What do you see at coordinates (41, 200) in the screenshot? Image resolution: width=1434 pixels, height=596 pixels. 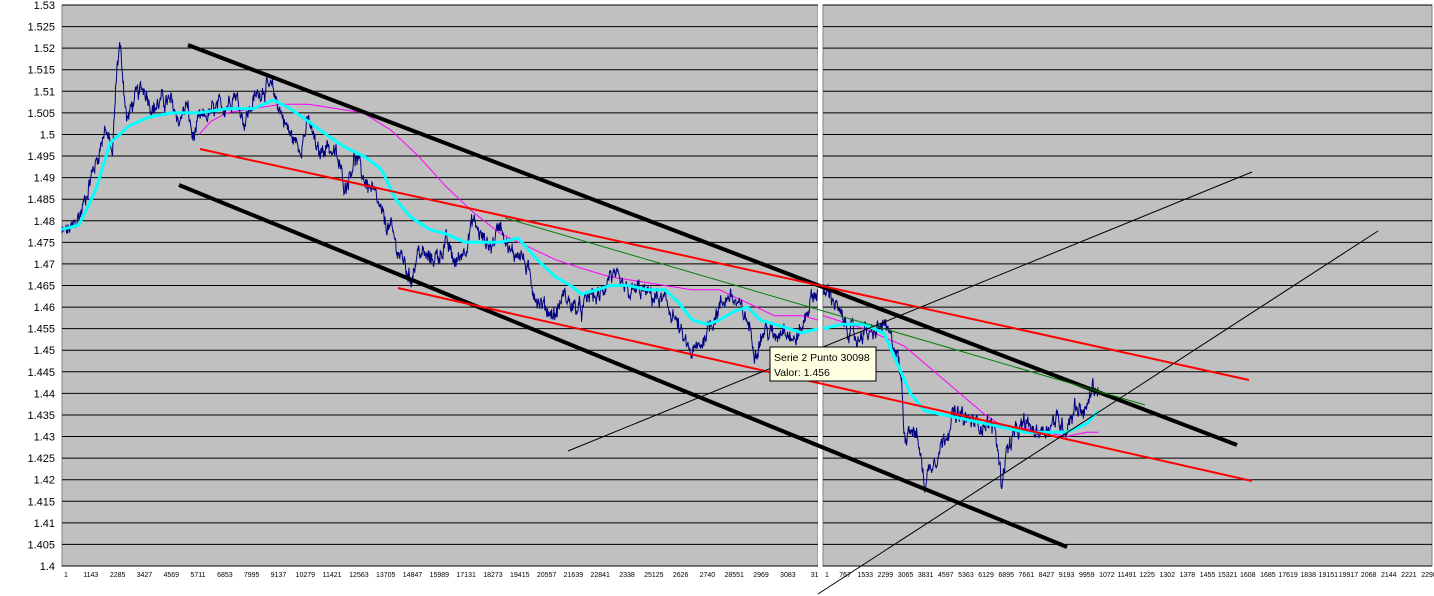 I see `y-tick-label: 1.485` at bounding box center [41, 200].